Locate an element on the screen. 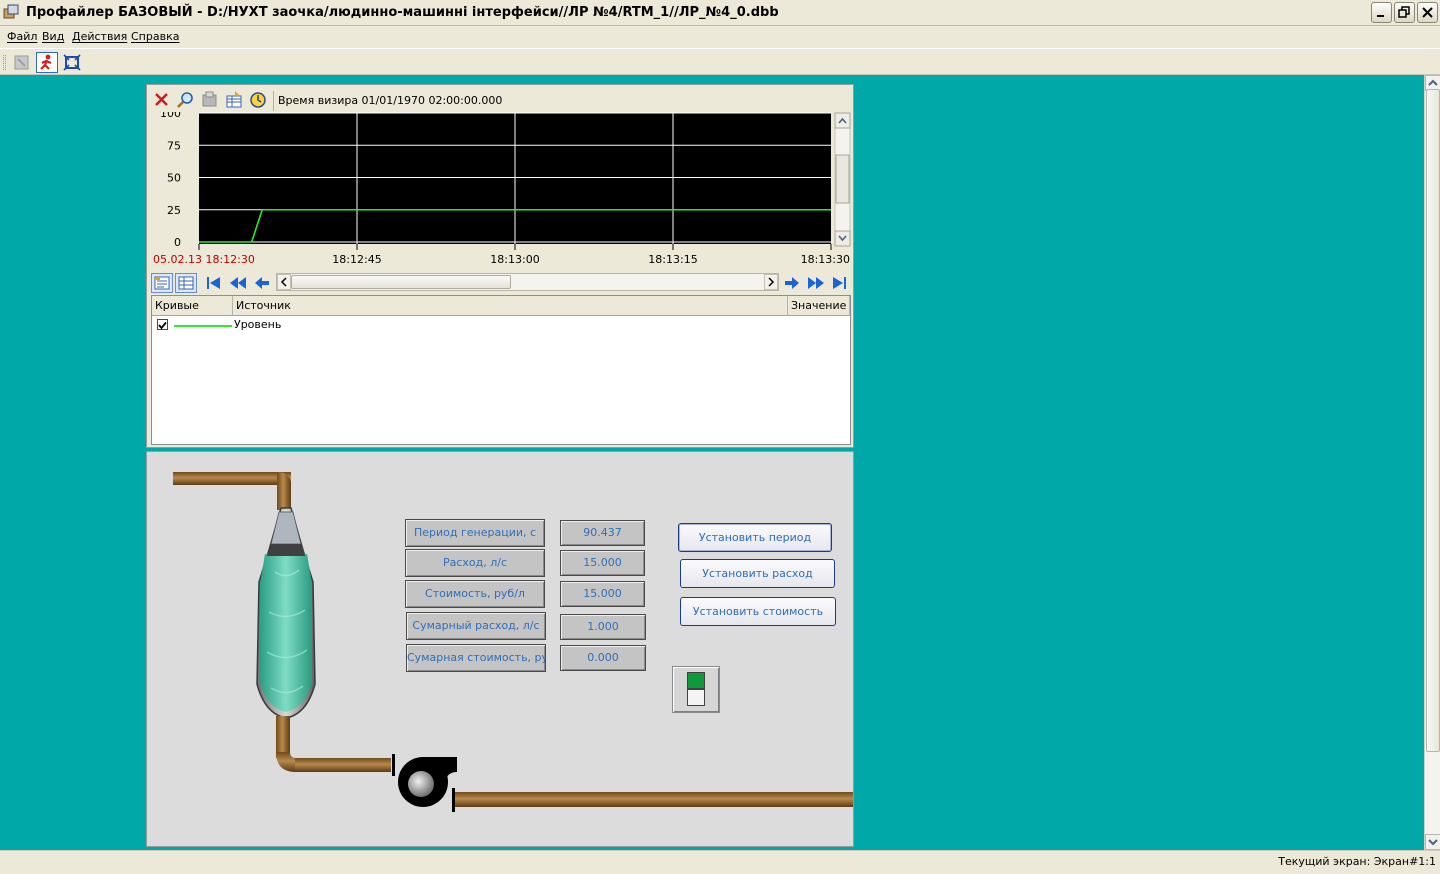 The width and height of the screenshot is (1440, 874). plot-scrollbar is located at coordinates (842, 179).